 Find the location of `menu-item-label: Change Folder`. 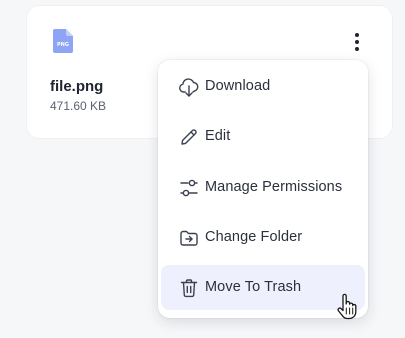

menu-item-label: Change Folder is located at coordinates (254, 237).